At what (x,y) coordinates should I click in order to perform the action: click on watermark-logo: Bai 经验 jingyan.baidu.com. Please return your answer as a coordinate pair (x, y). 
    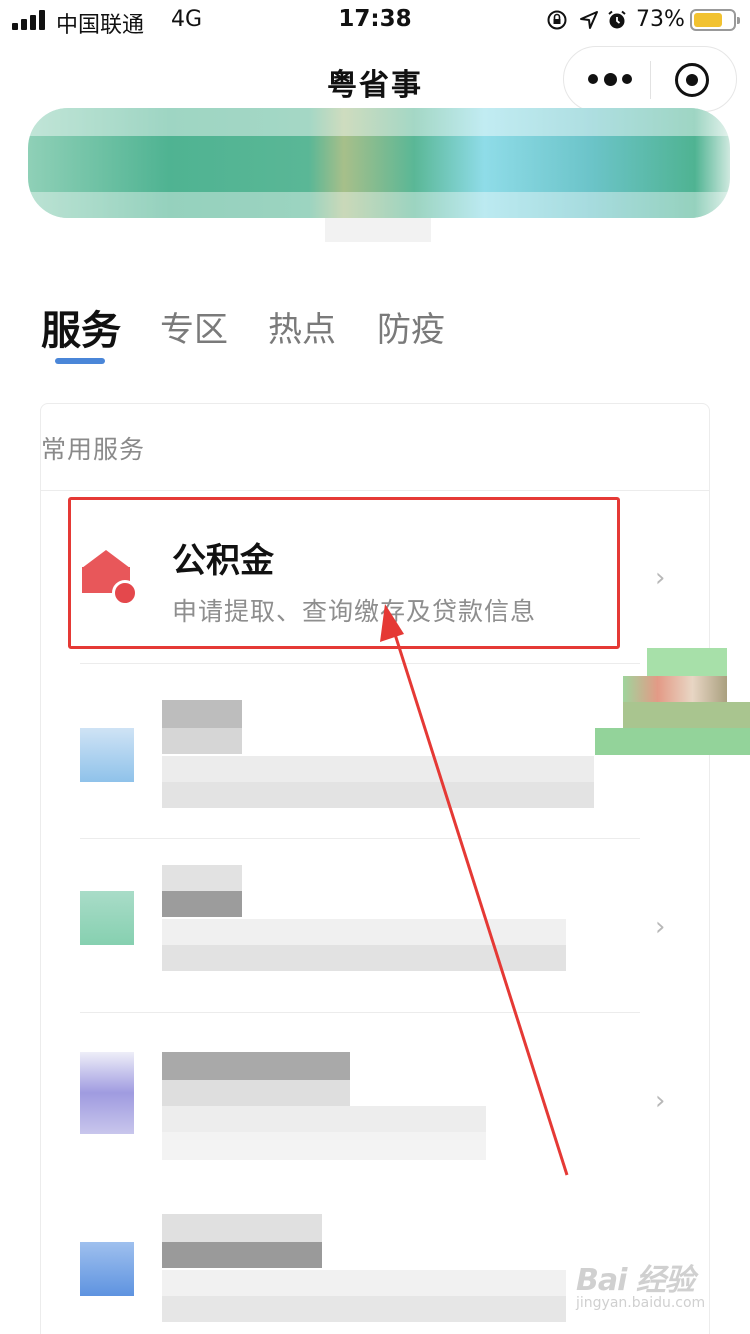
    Looking at the image, I should click on (641, 1287).